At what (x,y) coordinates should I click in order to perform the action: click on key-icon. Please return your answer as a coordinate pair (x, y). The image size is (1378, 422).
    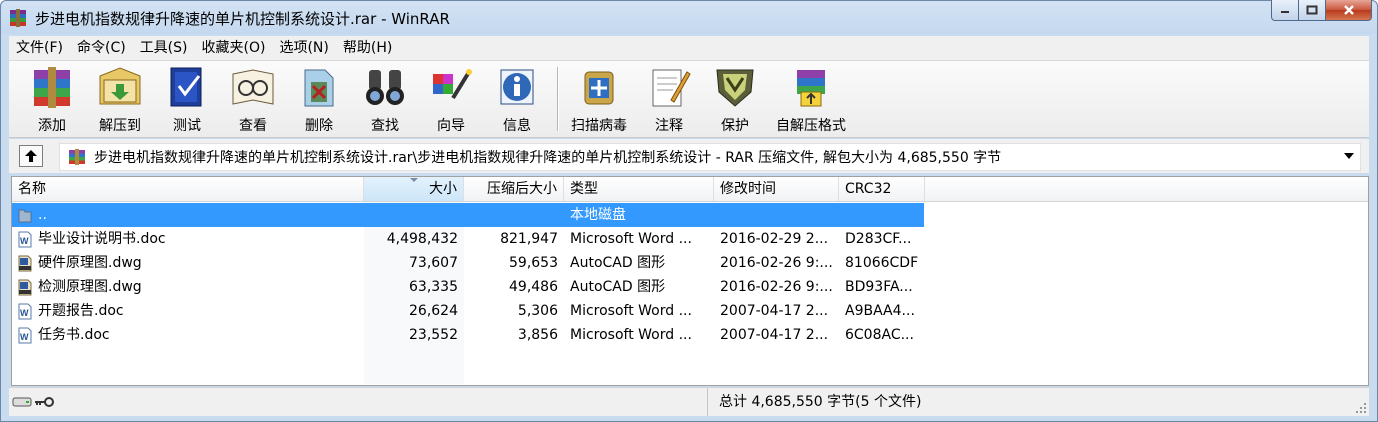
    Looking at the image, I should click on (44, 402).